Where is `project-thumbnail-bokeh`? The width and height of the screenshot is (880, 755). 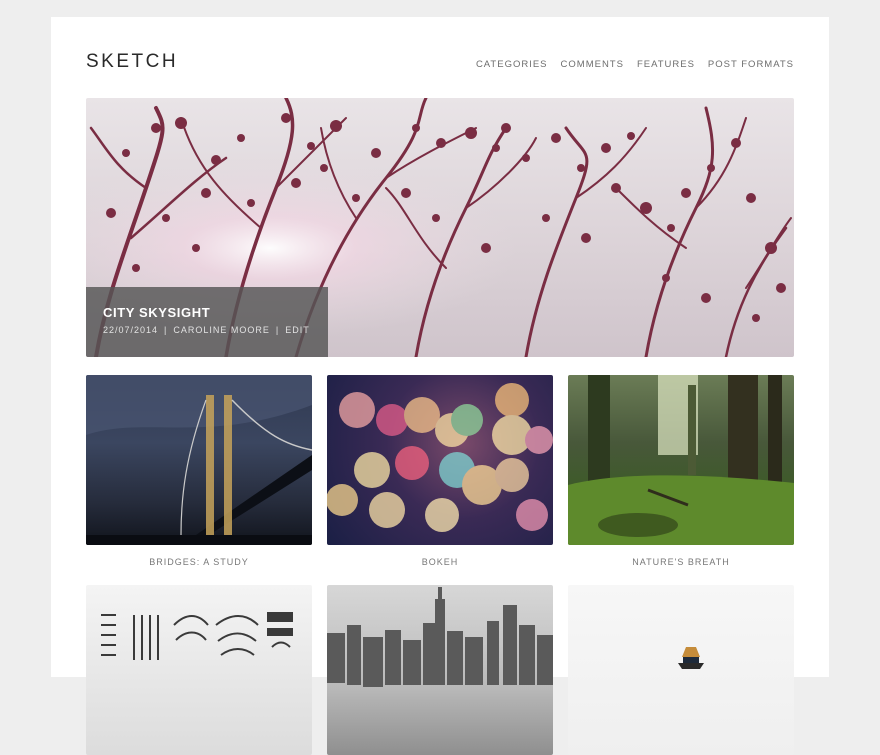
project-thumbnail-bokeh is located at coordinates (440, 460).